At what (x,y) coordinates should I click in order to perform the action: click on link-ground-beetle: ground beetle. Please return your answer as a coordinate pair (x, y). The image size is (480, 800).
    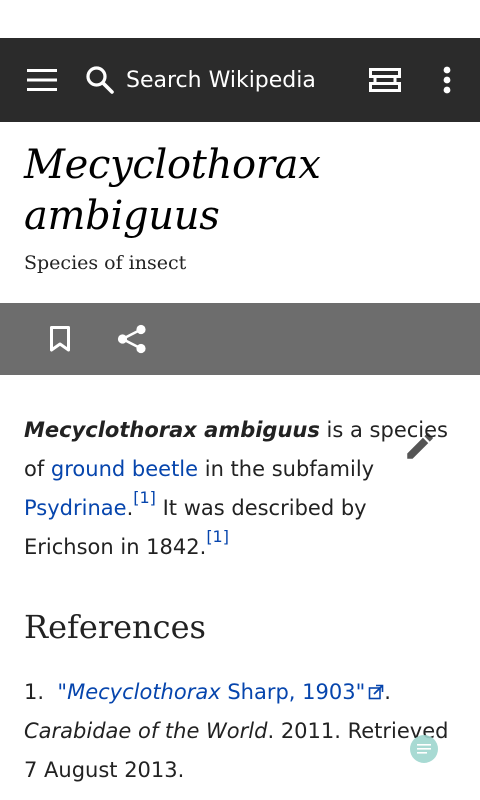
    Looking at the image, I should click on (124, 469).